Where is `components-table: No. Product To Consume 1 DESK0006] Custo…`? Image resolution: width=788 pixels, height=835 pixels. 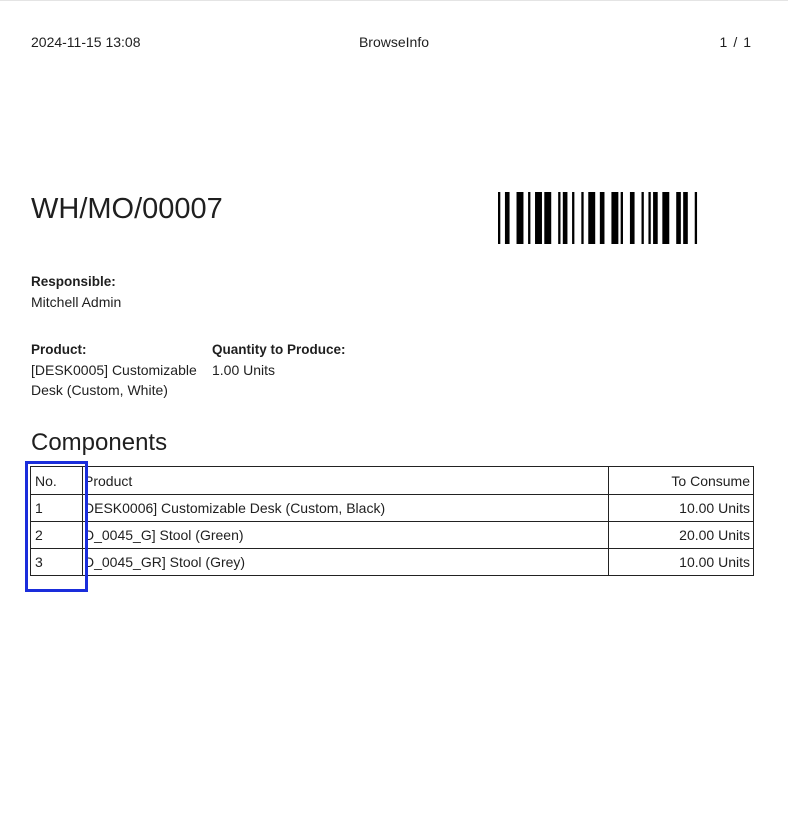 components-table: No. Product To Consume 1 DESK0006] Custo… is located at coordinates (392, 521).